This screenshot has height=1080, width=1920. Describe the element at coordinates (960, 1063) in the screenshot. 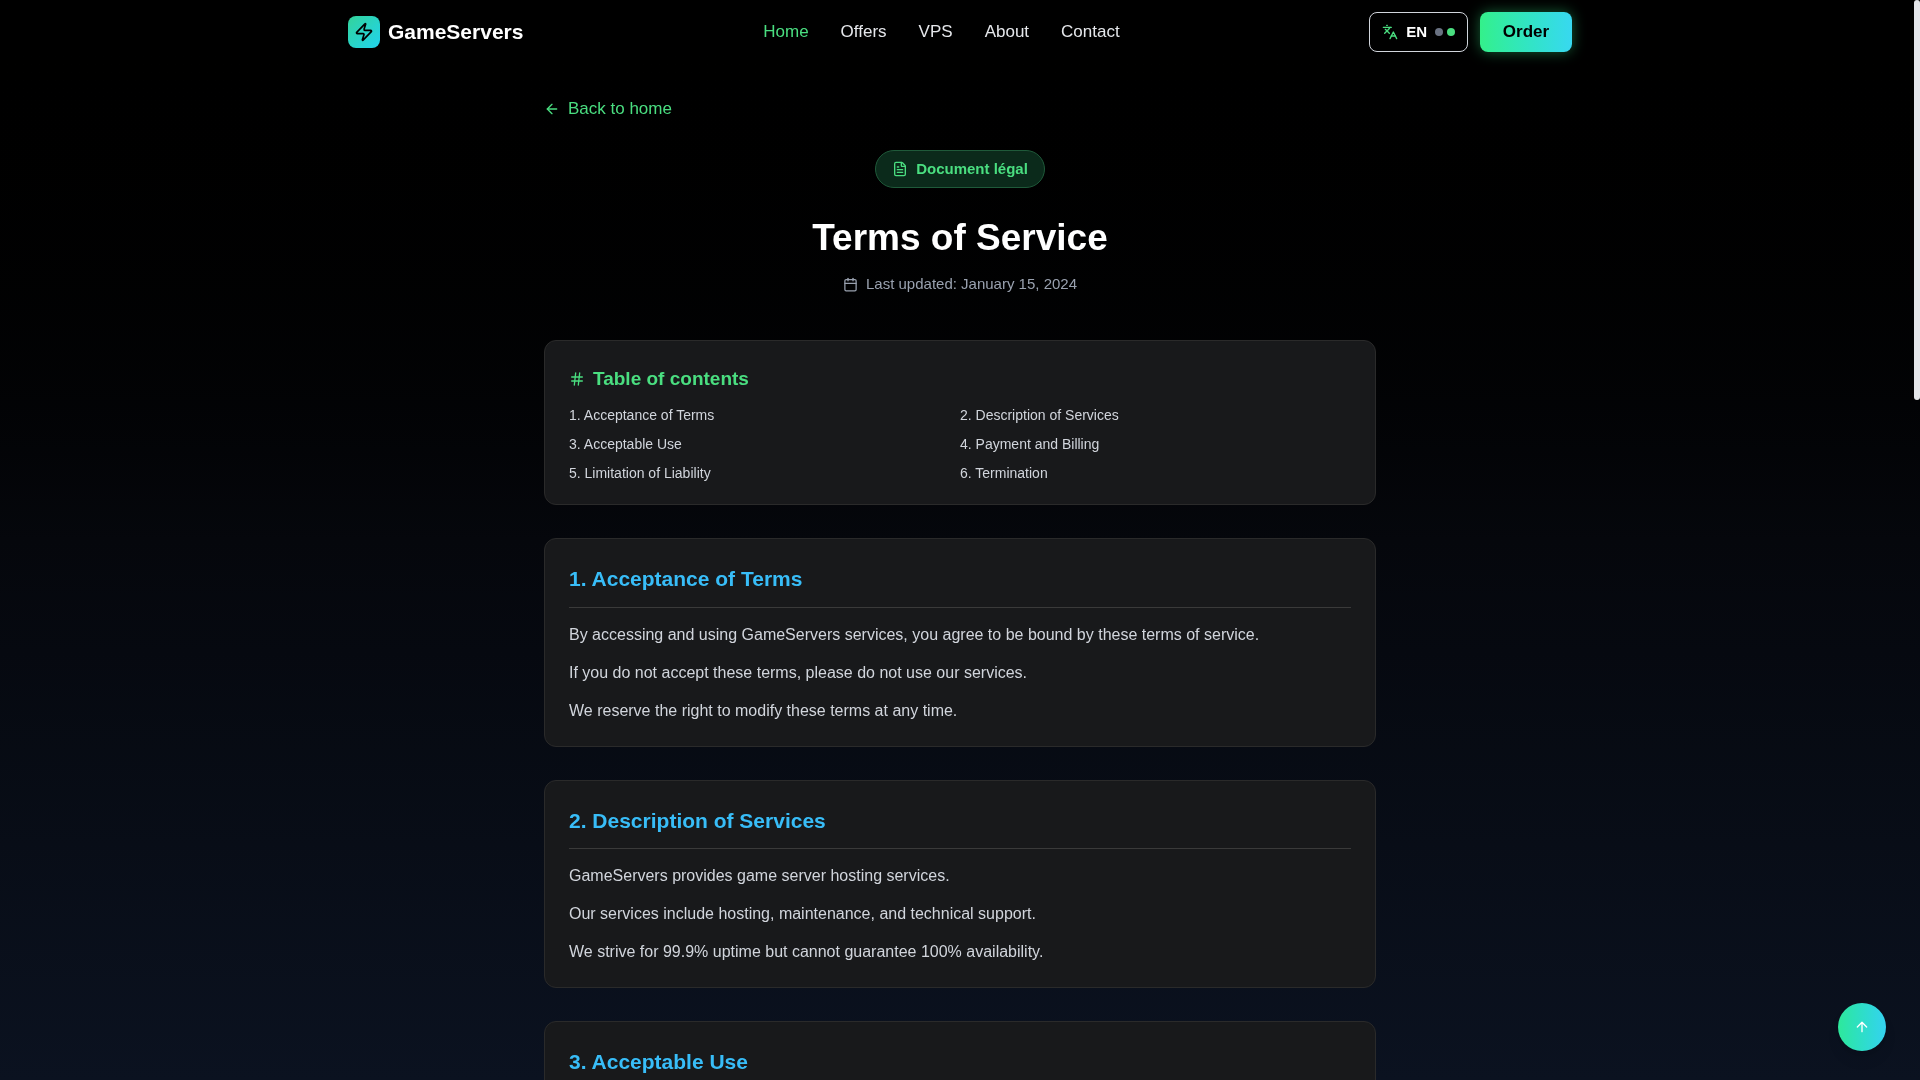

I see `section-heading: 3. Acceptable Use` at that location.